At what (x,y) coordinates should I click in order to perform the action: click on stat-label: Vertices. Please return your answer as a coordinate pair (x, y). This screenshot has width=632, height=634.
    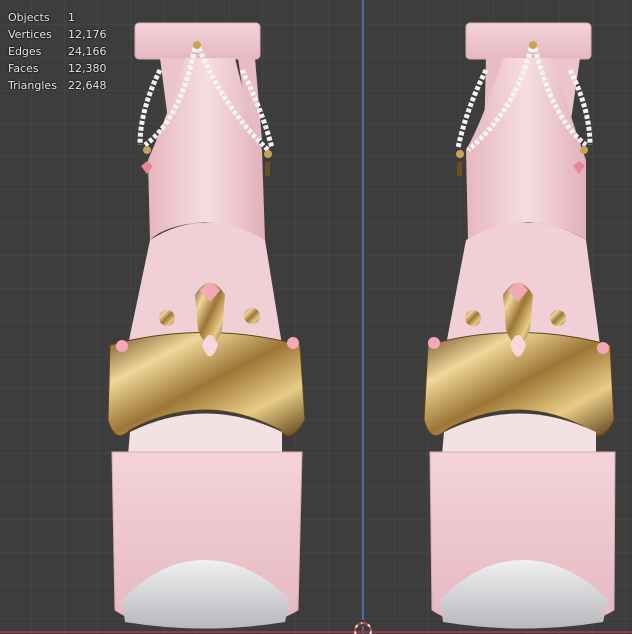
    Looking at the image, I should click on (30, 34).